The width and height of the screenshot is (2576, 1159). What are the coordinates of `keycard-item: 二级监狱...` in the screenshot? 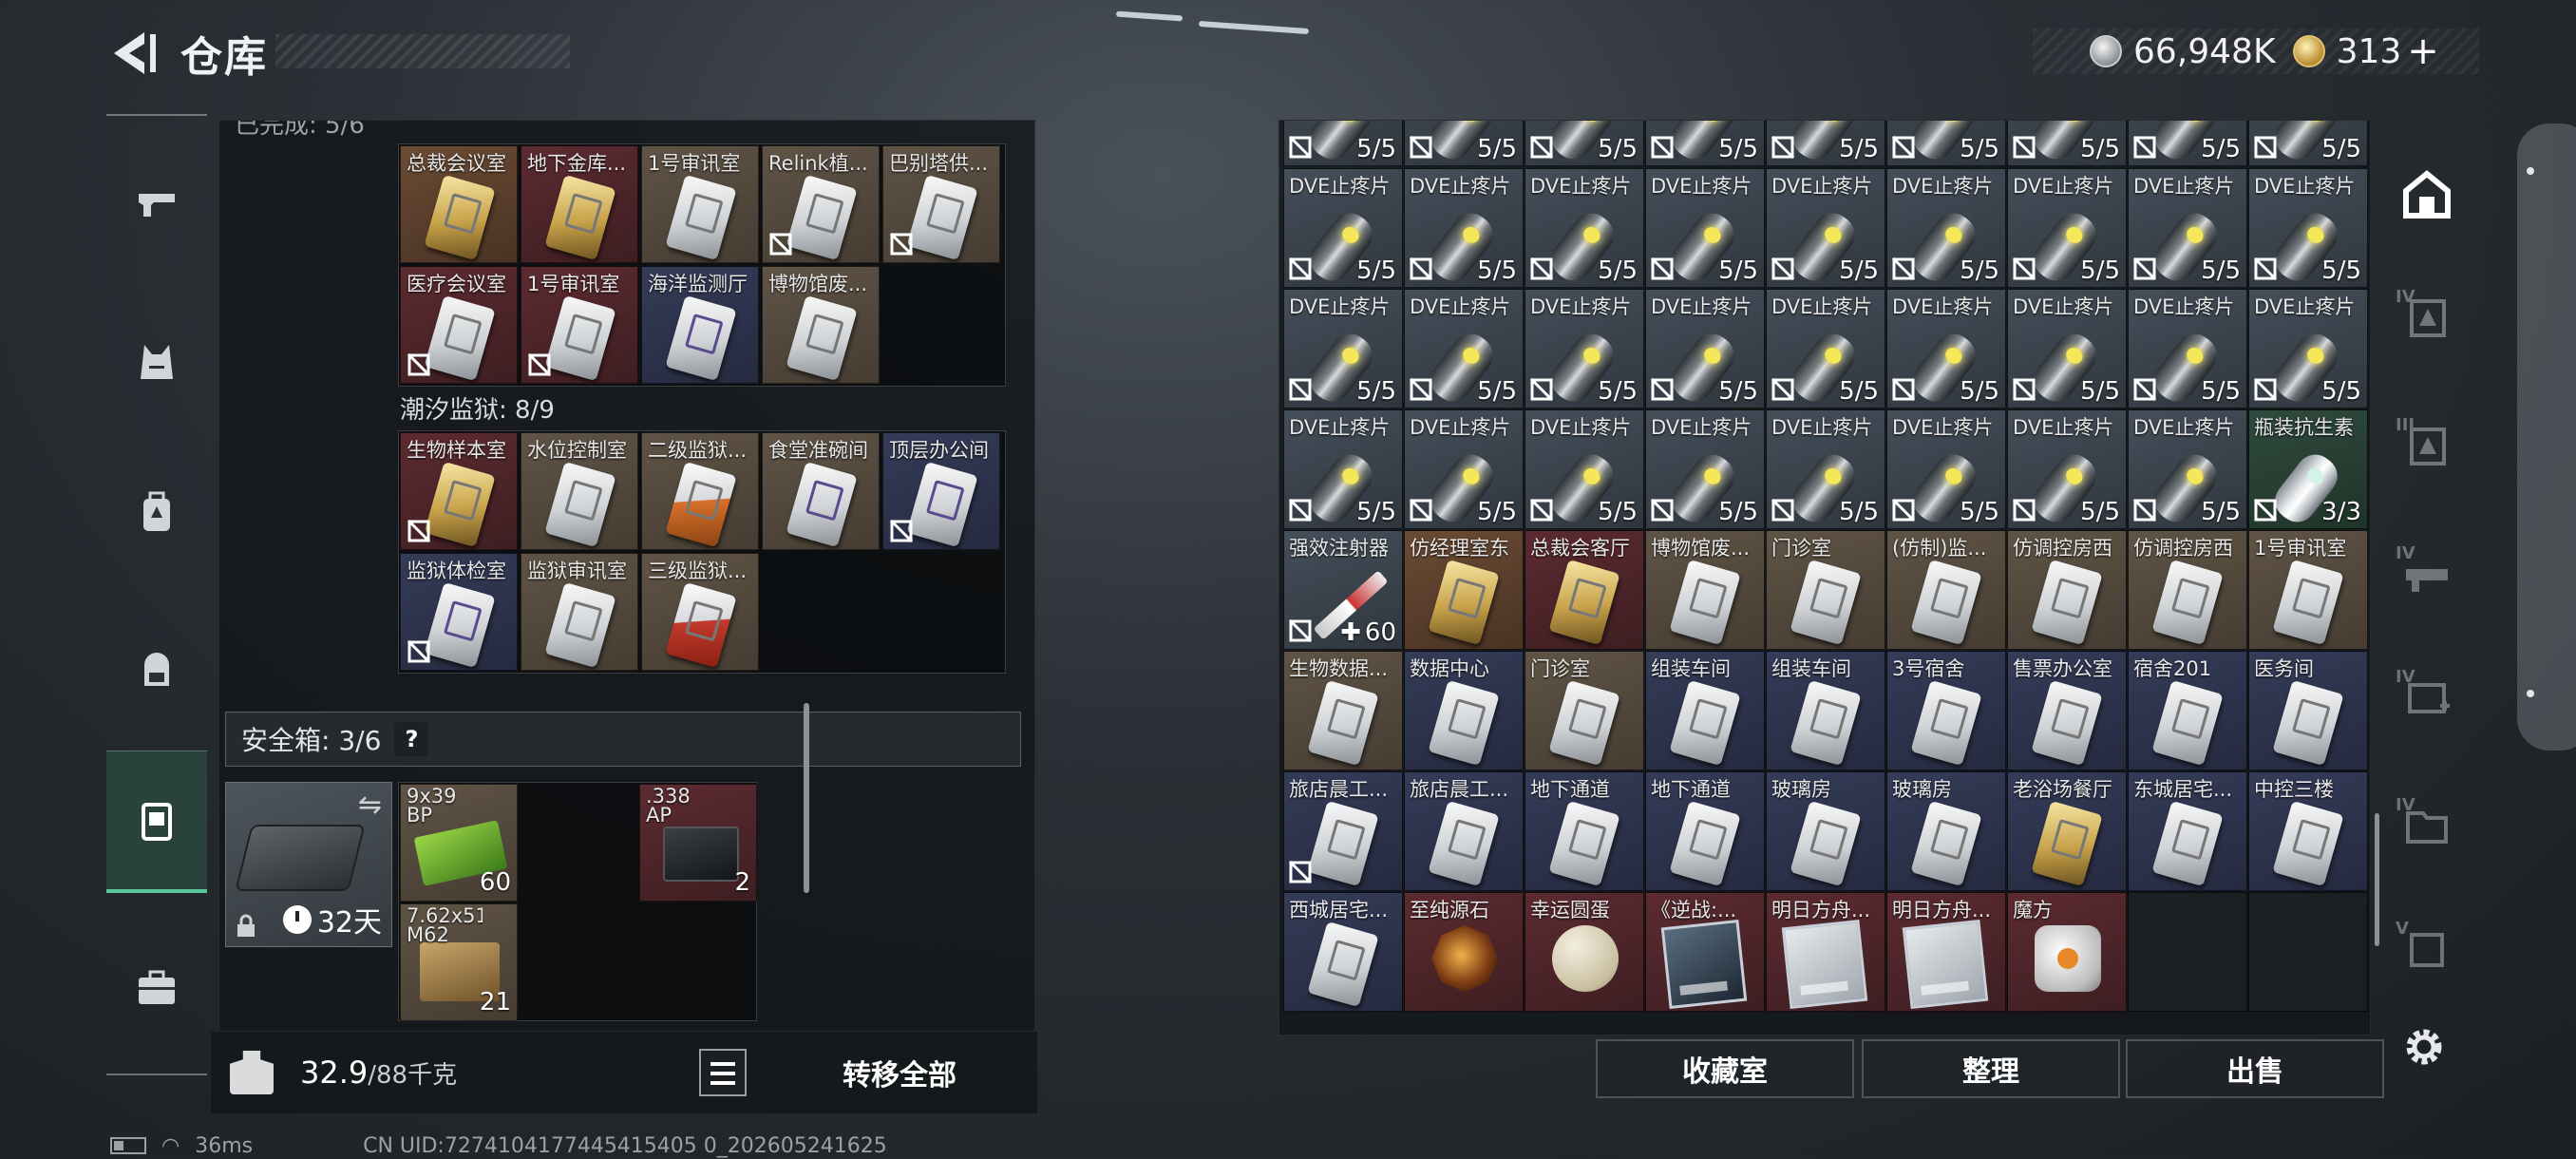 It's located at (700, 491).